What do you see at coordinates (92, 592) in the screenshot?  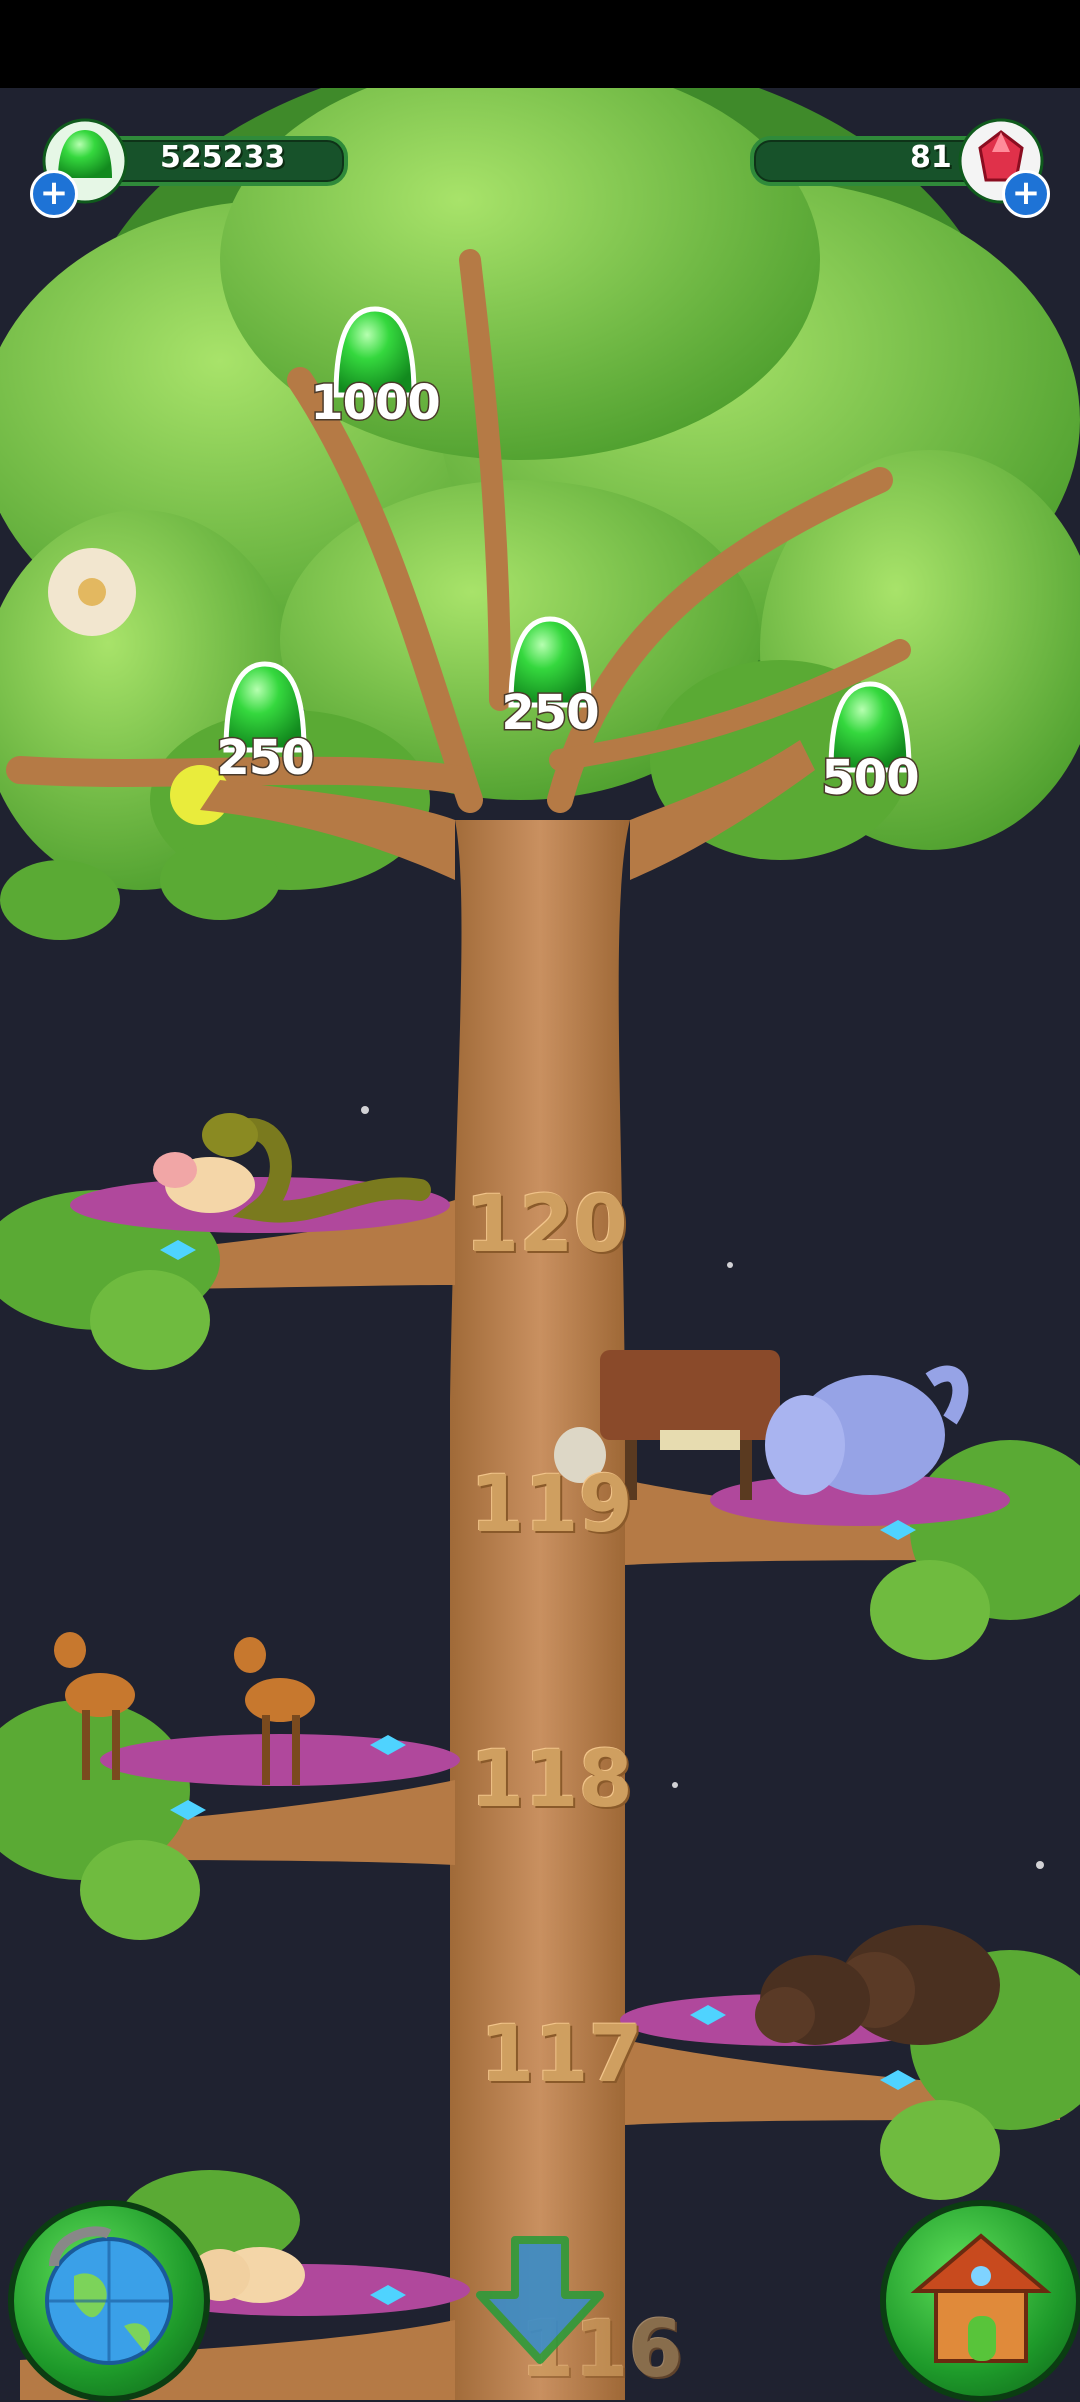 I see `flower-icon` at bounding box center [92, 592].